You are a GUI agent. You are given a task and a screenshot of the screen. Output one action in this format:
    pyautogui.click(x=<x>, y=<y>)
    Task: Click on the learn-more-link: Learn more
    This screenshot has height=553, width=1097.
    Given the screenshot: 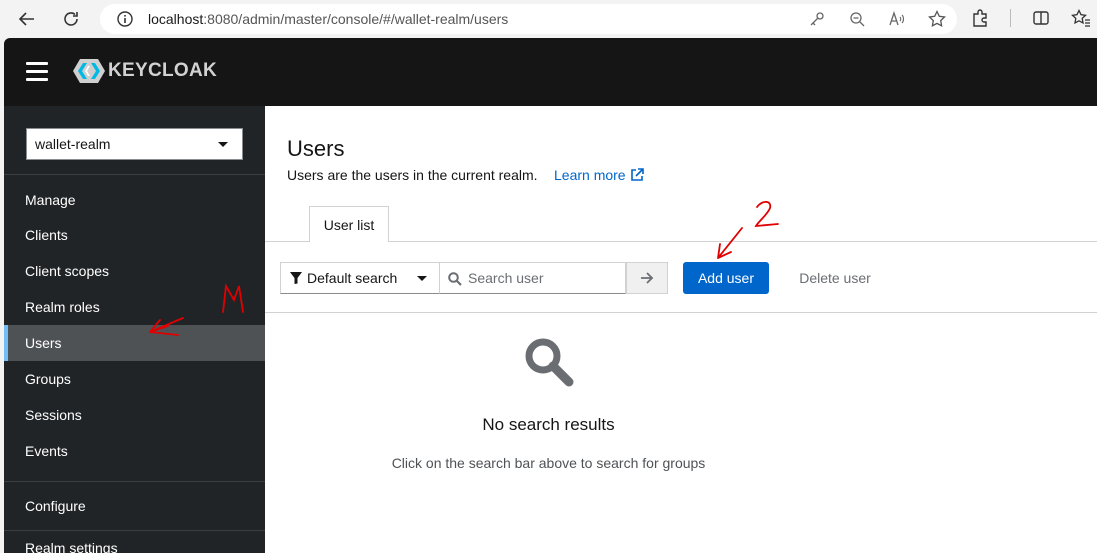 What is the action you would take?
    pyautogui.click(x=599, y=175)
    